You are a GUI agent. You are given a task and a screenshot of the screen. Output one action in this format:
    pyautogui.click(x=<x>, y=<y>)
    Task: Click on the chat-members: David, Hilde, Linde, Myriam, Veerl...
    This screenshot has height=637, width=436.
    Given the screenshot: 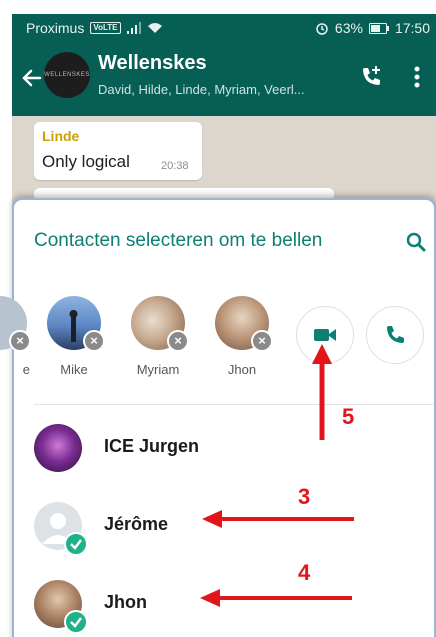 What is the action you would take?
    pyautogui.click(x=201, y=89)
    